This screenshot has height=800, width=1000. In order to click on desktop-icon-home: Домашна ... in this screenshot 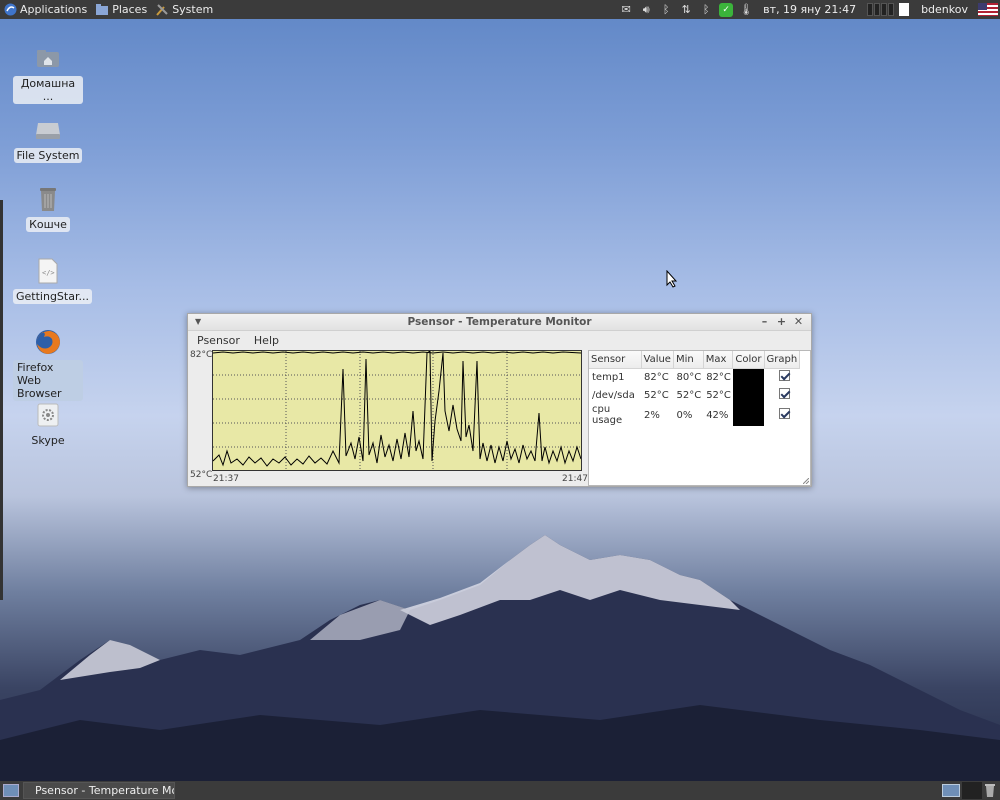, I will do `click(48, 74)`.